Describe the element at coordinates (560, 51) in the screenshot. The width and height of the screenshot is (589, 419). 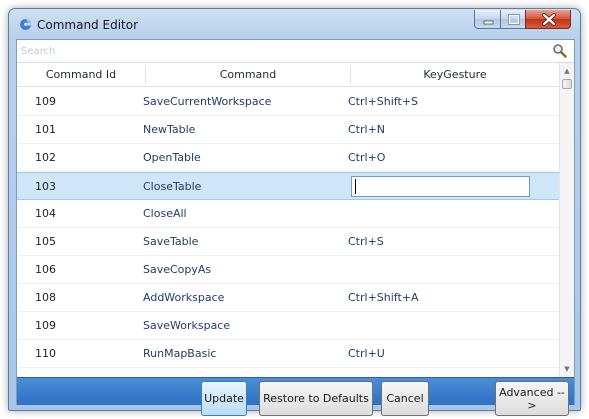
I see `search-icon` at that location.